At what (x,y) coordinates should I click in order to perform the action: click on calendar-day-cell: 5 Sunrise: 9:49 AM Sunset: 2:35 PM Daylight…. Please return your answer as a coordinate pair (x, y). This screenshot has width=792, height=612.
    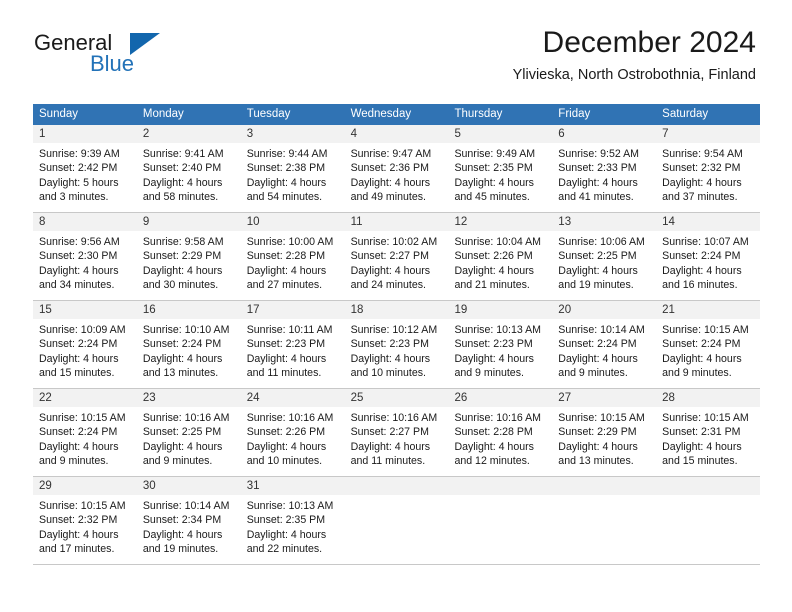
    Looking at the image, I should click on (500, 168).